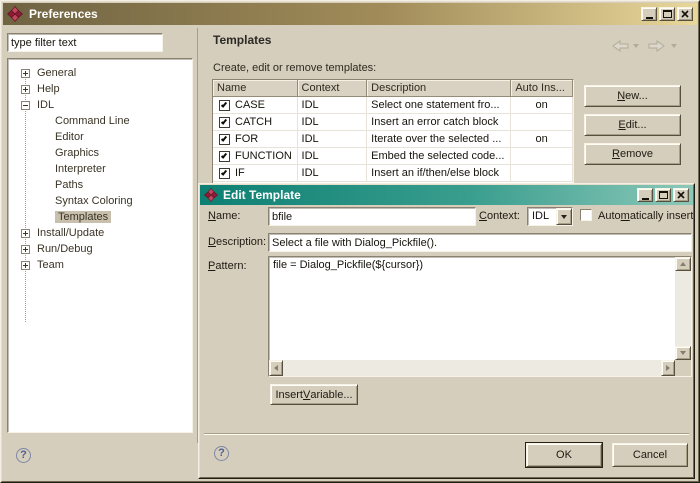 The image size is (700, 483). I want to click on column-header-name: Name, so click(255, 88).